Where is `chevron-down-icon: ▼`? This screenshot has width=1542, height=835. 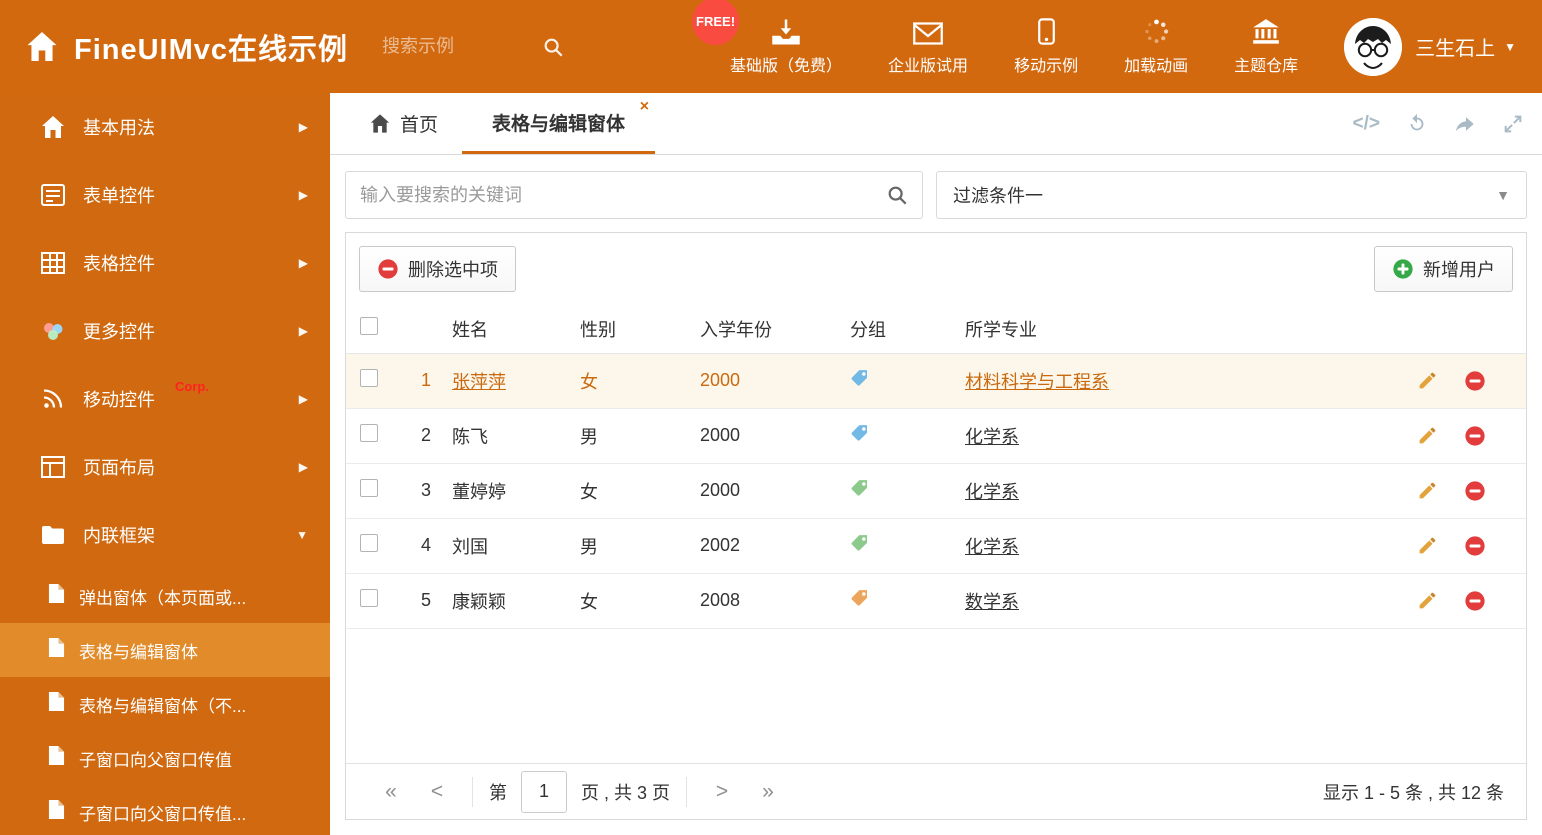 chevron-down-icon: ▼ is located at coordinates (1503, 195).